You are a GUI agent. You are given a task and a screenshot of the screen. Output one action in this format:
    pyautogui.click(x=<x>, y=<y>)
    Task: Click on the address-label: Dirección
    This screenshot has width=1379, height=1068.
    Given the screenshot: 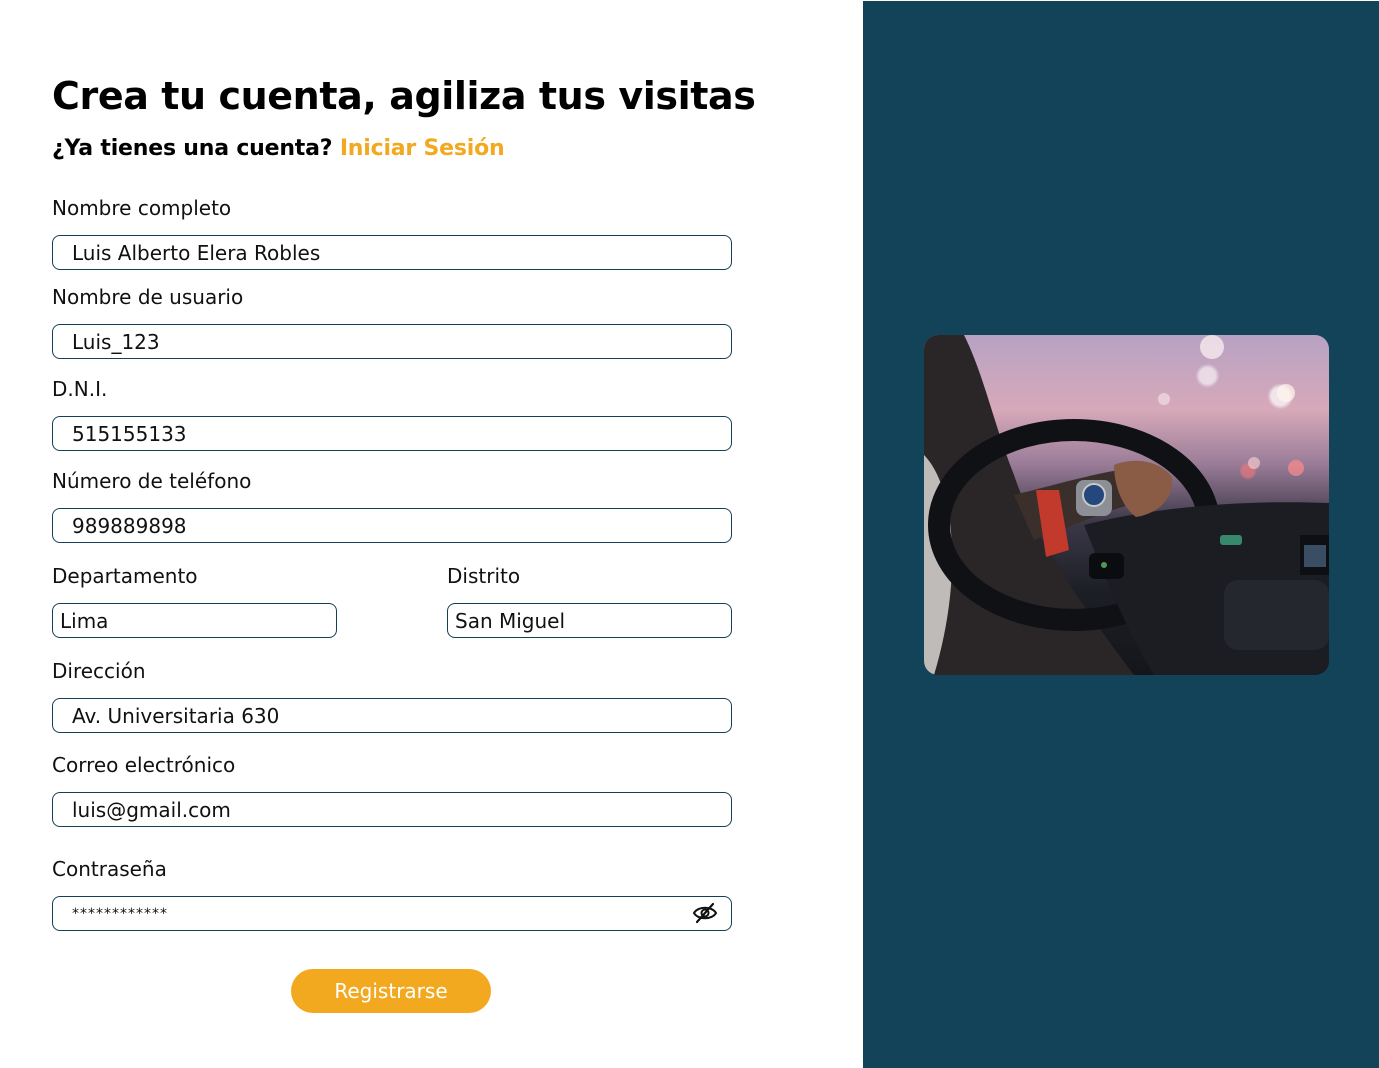 What is the action you would take?
    pyautogui.click(x=99, y=671)
    